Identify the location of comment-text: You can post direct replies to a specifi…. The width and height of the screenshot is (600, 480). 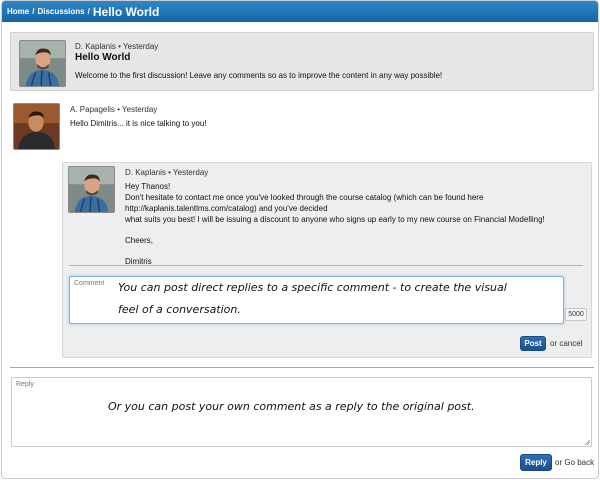
(312, 287).